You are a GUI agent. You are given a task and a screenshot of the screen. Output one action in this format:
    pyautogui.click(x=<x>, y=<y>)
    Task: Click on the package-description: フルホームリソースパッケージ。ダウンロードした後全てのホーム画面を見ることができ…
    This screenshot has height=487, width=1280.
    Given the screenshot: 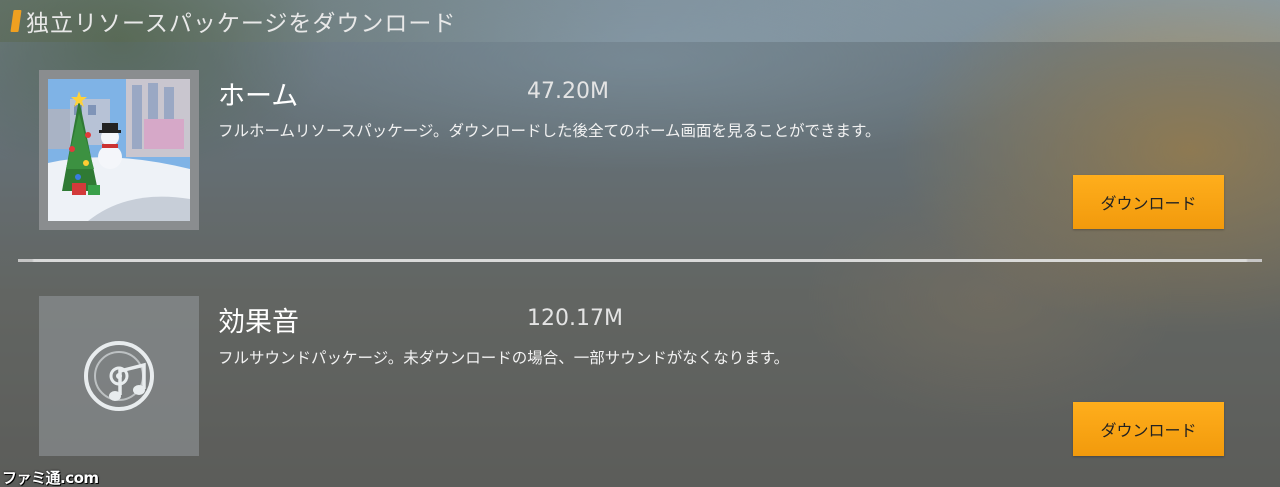 What is the action you would take?
    pyautogui.click(x=549, y=131)
    